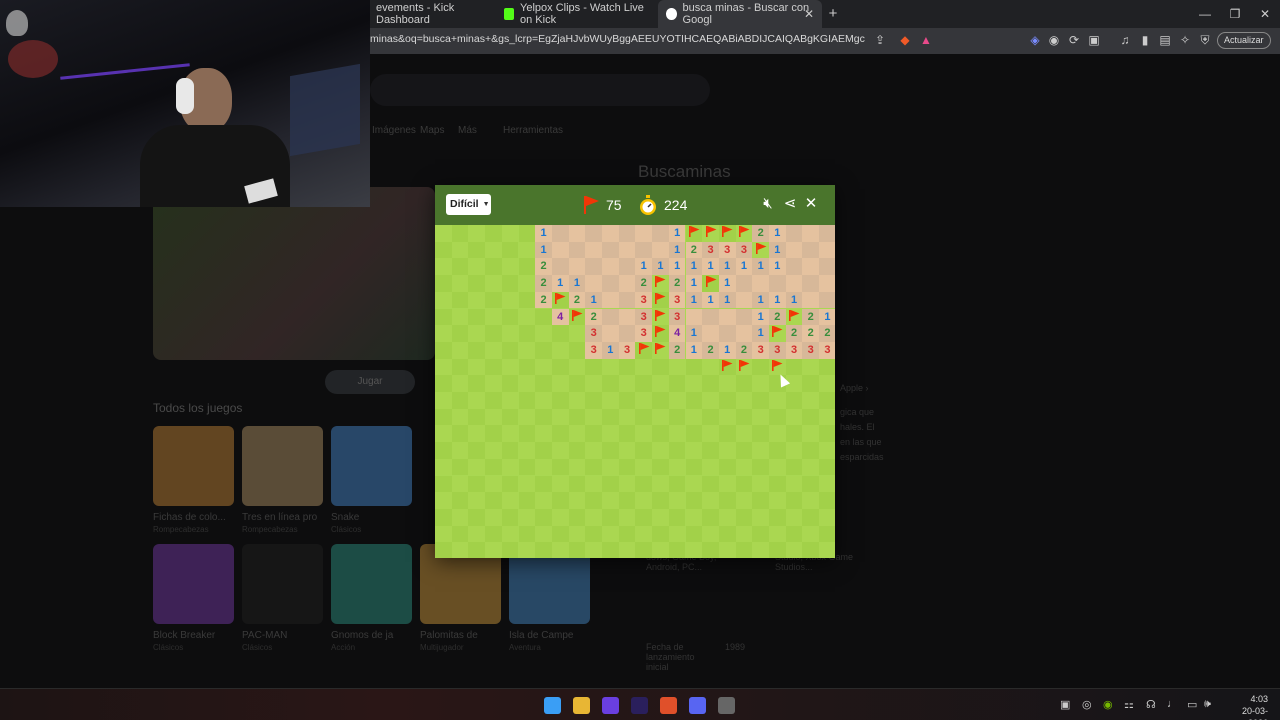 The image size is (1280, 720). What do you see at coordinates (905, 40) in the screenshot?
I see `brave-shield-icon: ◆` at bounding box center [905, 40].